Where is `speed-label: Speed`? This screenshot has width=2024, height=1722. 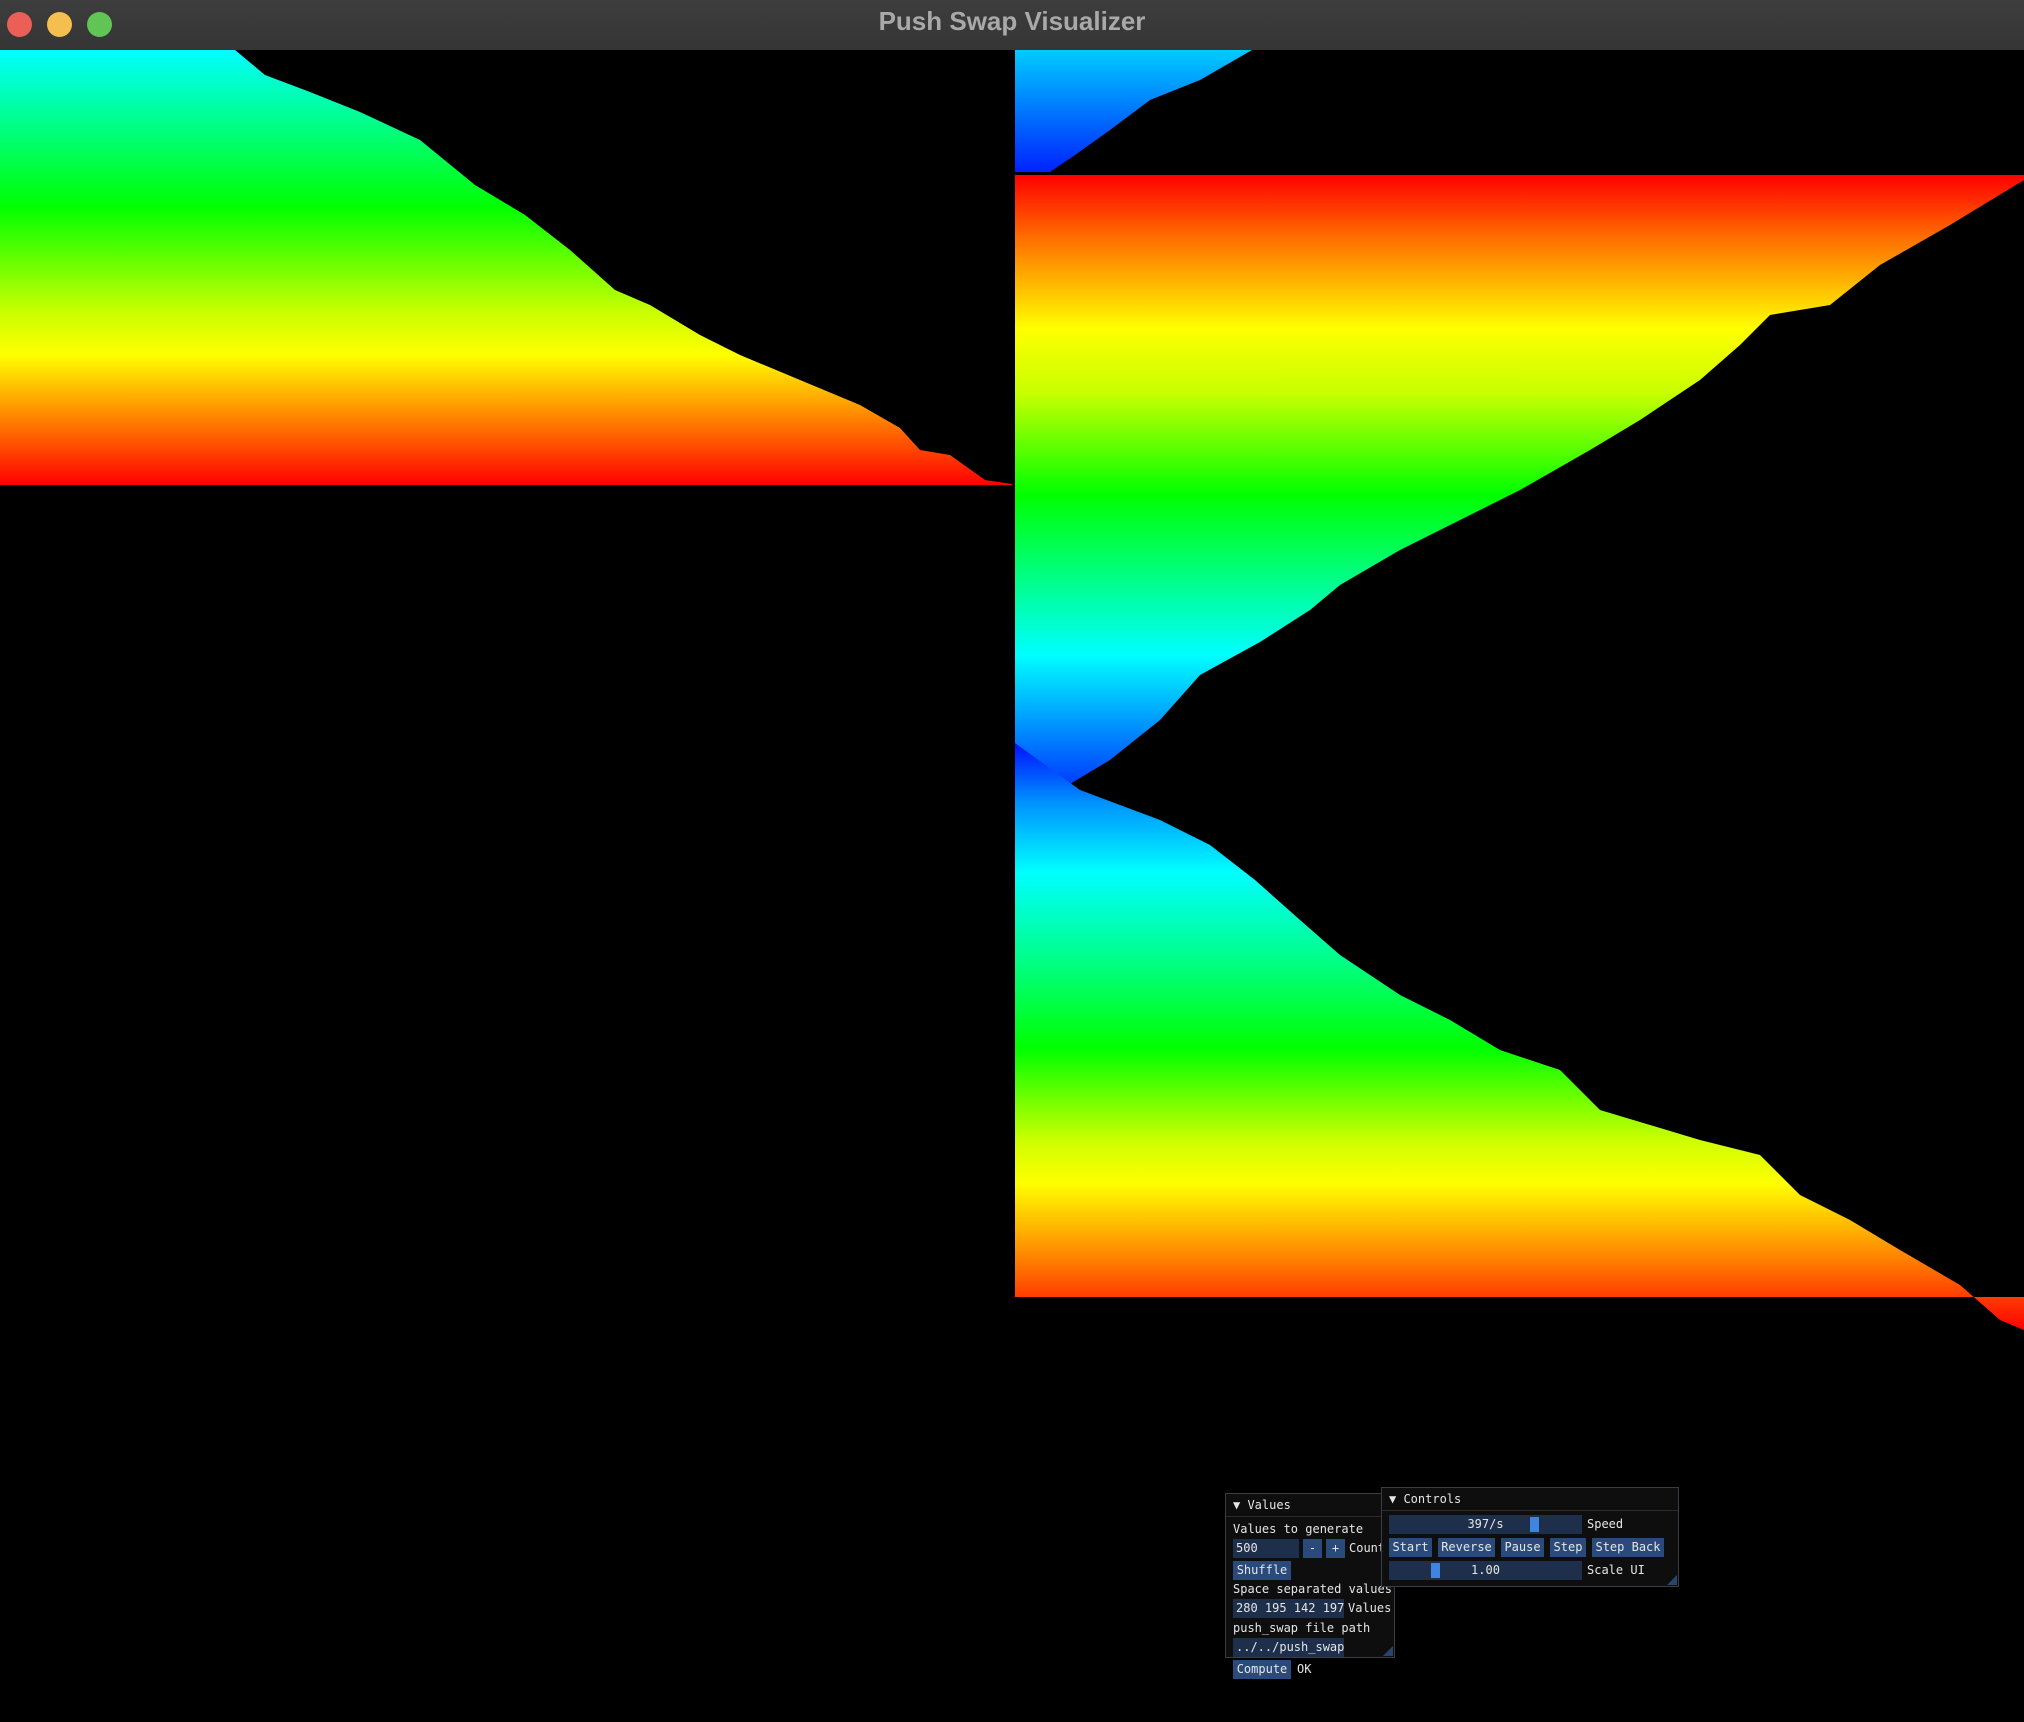
speed-label: Speed is located at coordinates (1605, 1524).